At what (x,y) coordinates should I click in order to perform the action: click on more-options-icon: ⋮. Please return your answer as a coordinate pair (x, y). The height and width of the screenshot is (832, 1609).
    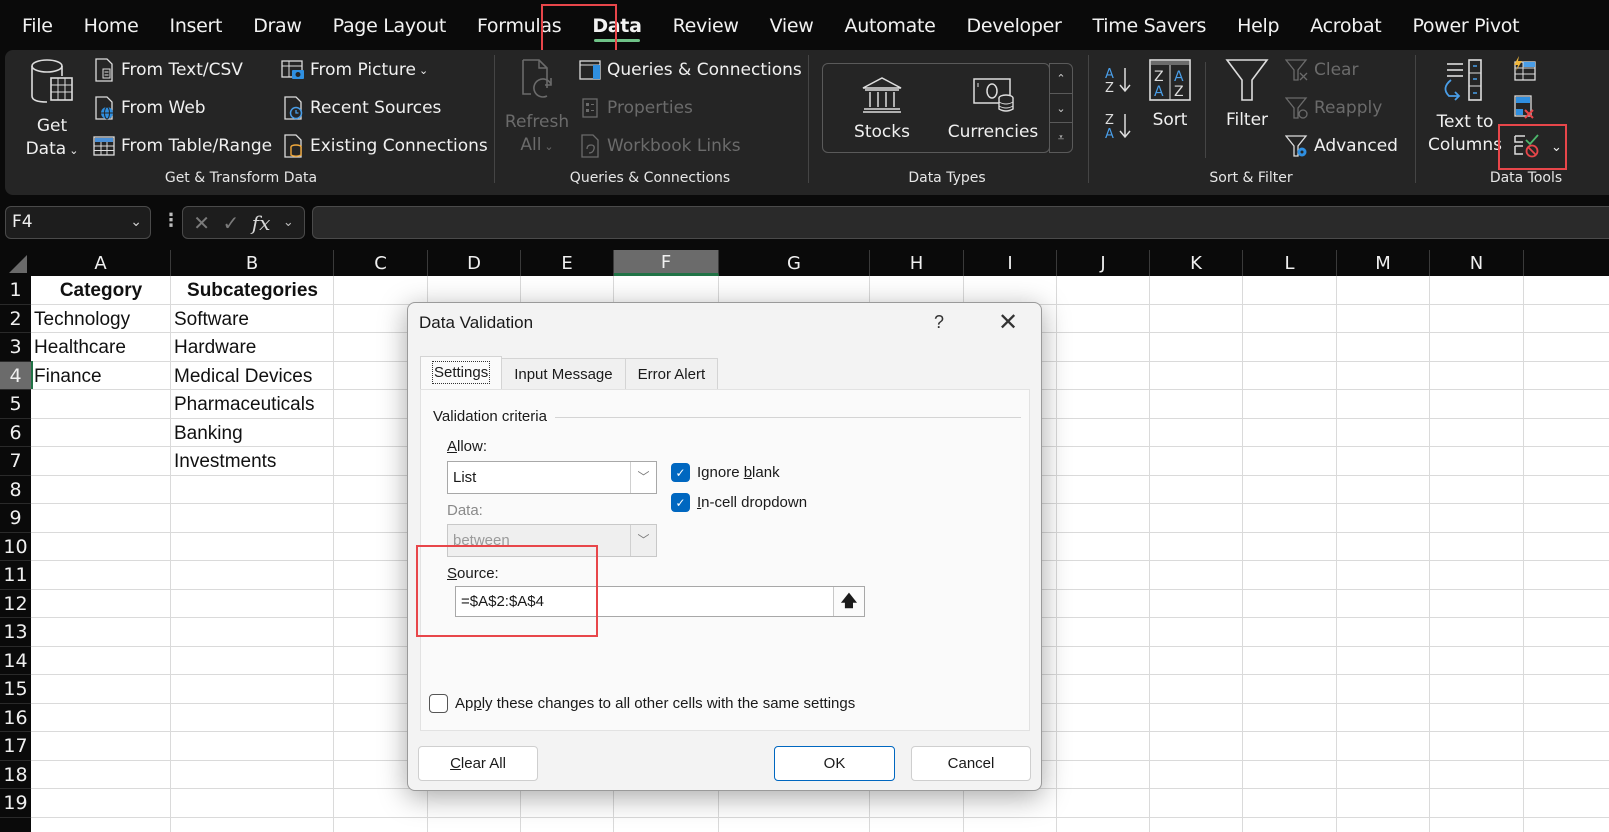
    Looking at the image, I should click on (171, 220).